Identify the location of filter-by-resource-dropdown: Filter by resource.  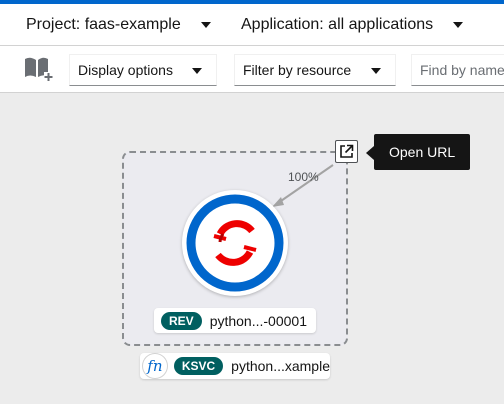
(315, 70).